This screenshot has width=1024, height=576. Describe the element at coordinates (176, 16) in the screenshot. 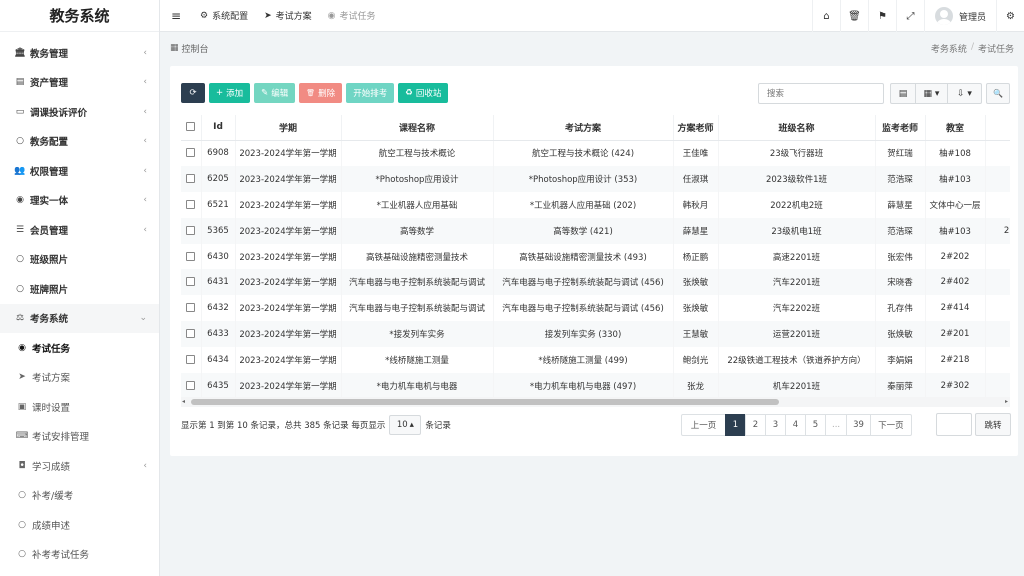

I see `menu-toggle-icon: ≡` at that location.